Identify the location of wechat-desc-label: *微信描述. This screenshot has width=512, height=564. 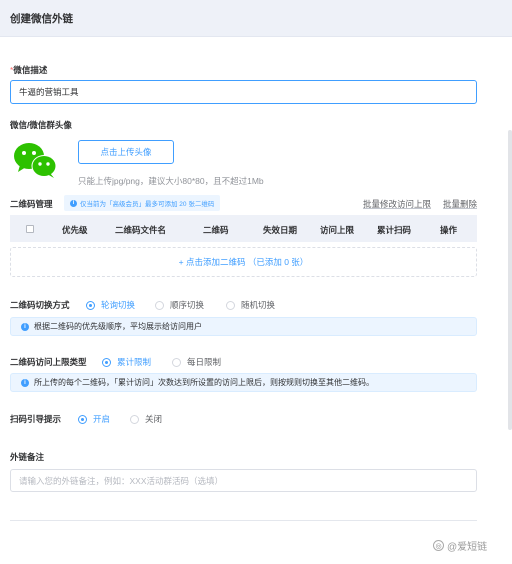
(28, 70).